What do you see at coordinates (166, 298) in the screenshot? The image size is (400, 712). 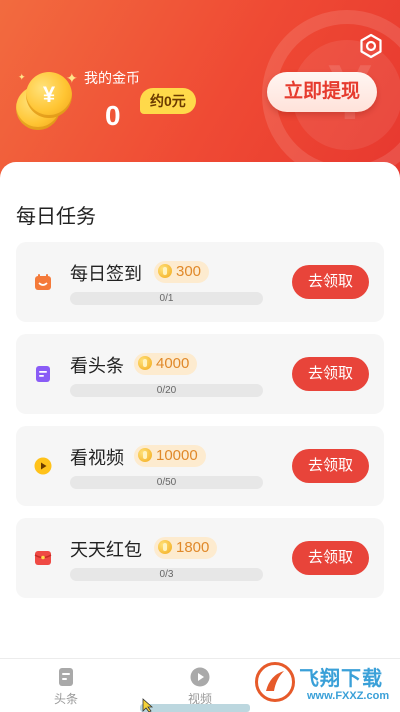 I see `progress-text: 0/1` at bounding box center [166, 298].